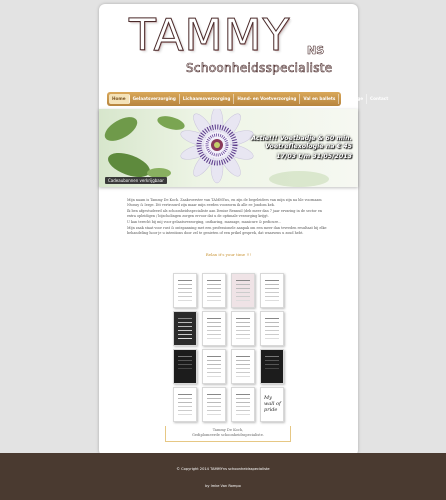 This screenshot has width=446, height=500. Describe the element at coordinates (207, 99) in the screenshot. I see `nav-item-lichaamsverzorging: Lichaamsverzorging` at that location.